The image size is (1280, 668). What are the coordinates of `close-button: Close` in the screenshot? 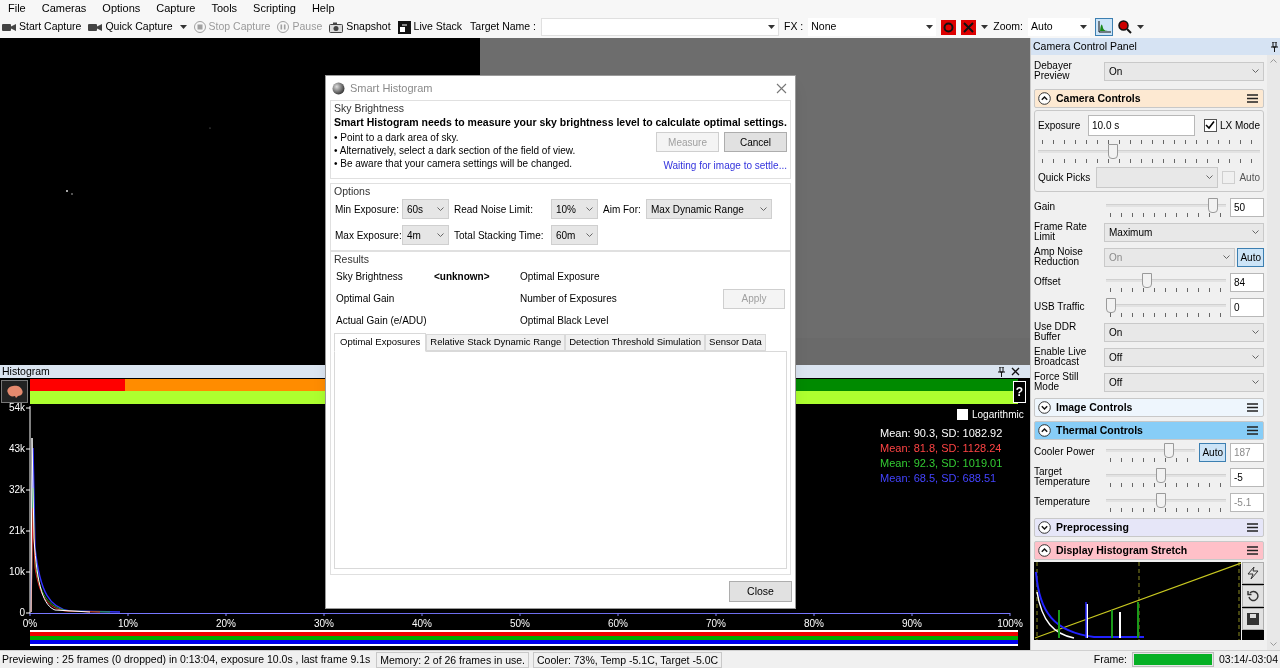 It's located at (760, 591).